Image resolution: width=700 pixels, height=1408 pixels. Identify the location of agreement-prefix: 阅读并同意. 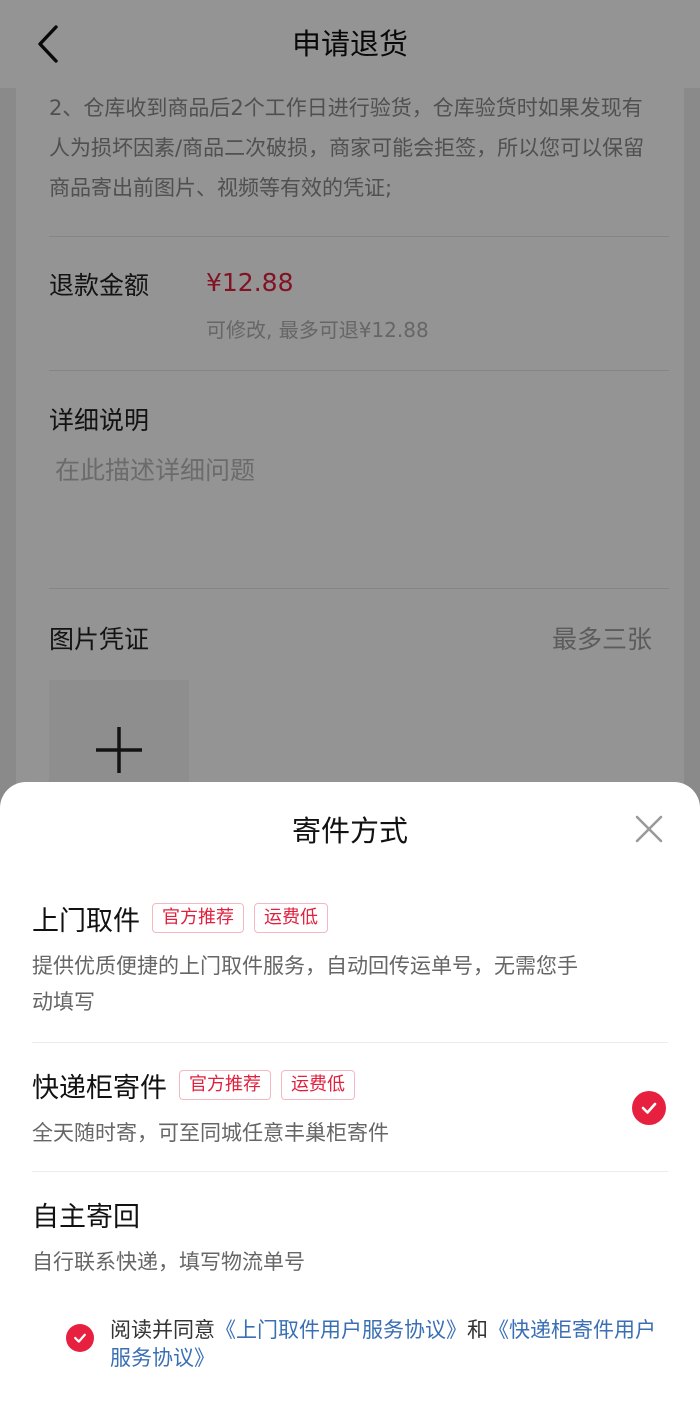
(162, 1330).